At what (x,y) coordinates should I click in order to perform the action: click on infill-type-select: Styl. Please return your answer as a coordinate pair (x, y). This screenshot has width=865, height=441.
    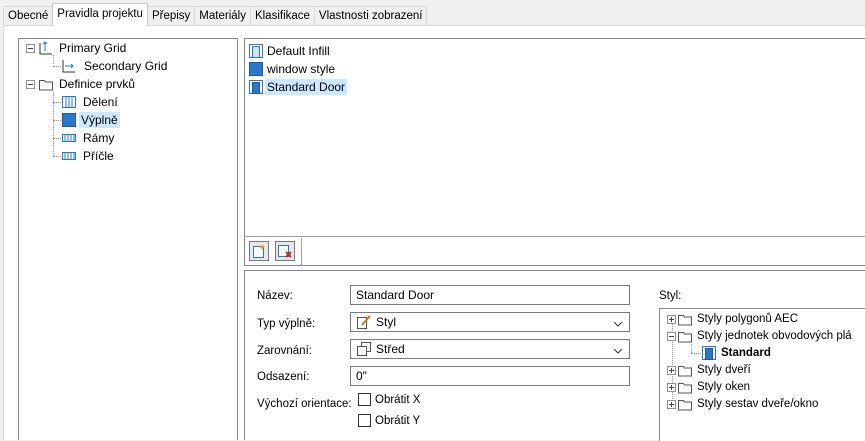
    Looking at the image, I should click on (490, 322).